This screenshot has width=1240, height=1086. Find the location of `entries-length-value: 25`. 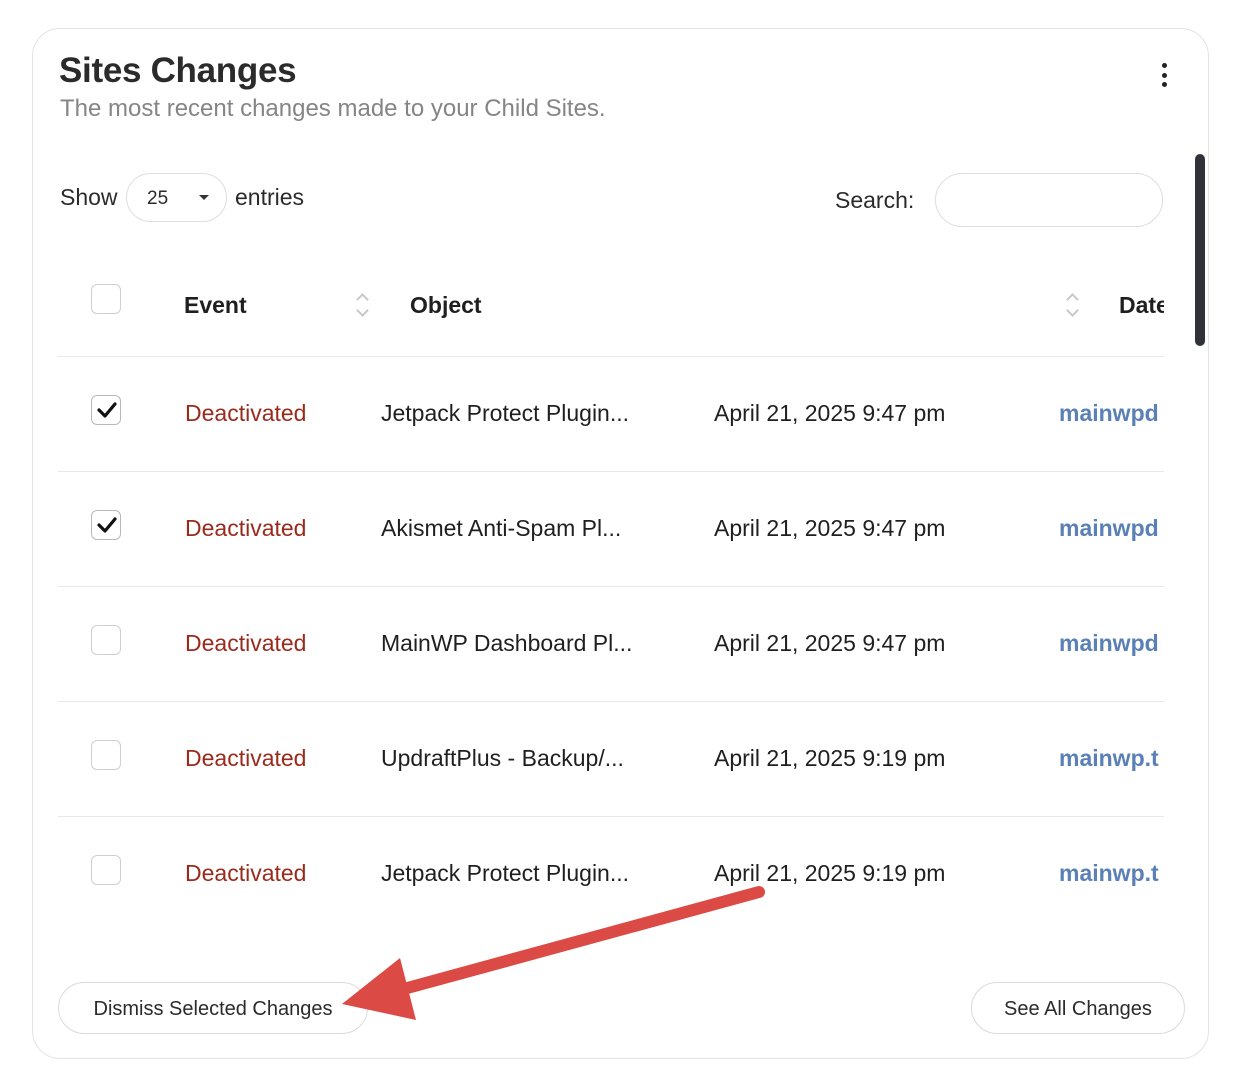

entries-length-value: 25 is located at coordinates (158, 198).